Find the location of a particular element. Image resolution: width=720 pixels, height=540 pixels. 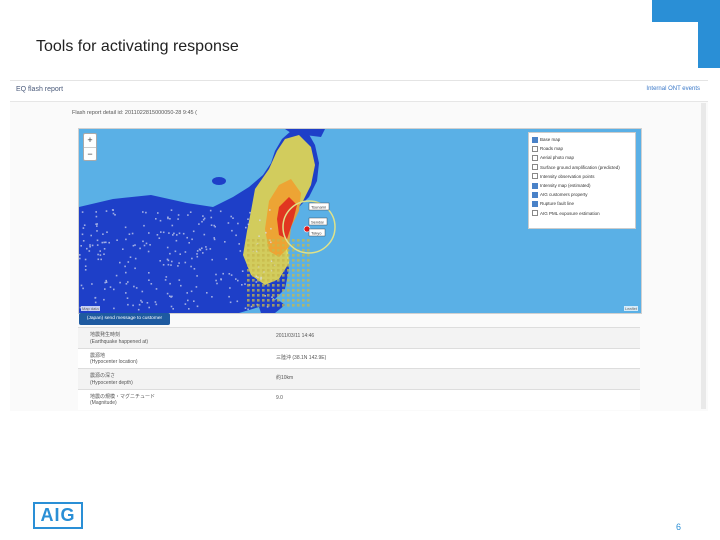

layer-toggle-item: AIG PML exposure estimation is located at coordinates (582, 213).